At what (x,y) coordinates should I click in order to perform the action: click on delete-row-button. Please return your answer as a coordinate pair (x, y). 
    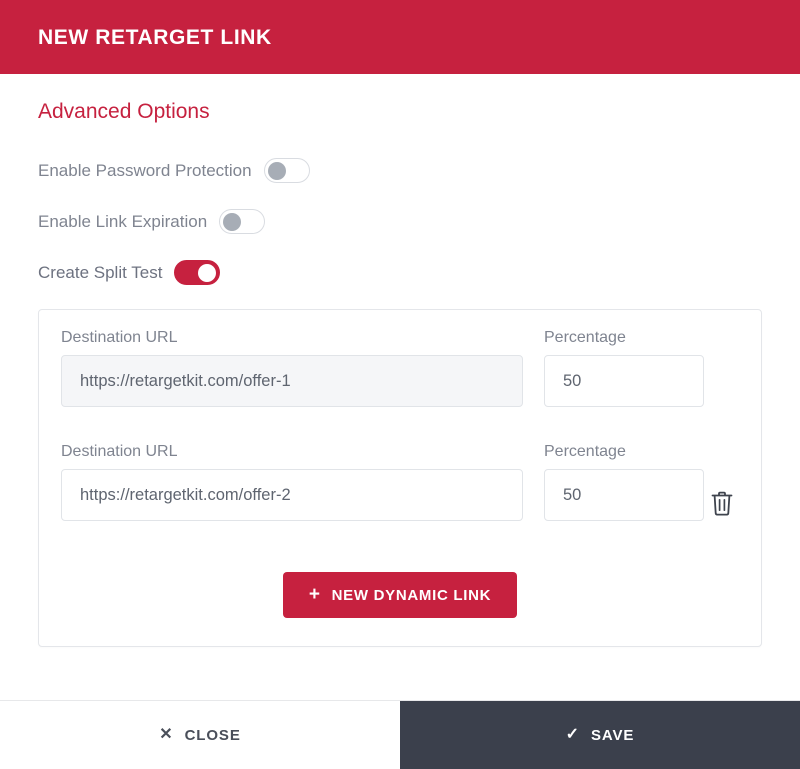
    Looking at the image, I should click on (722, 503).